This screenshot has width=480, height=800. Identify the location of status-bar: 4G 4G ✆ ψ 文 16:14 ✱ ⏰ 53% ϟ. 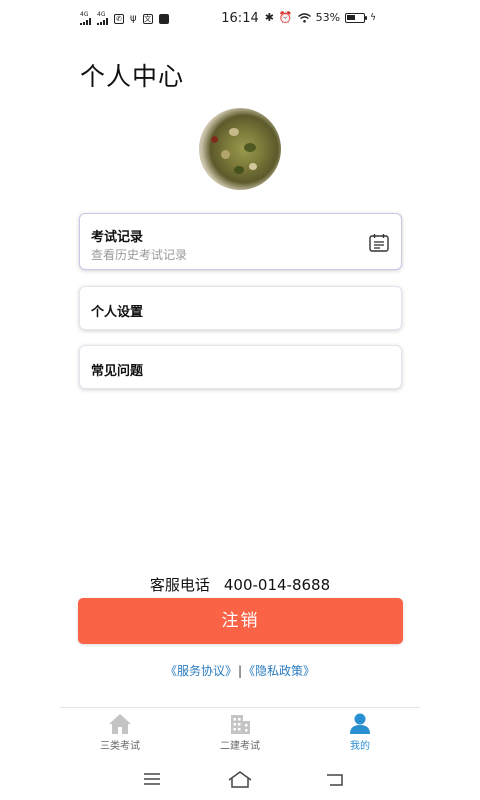
(240, 20).